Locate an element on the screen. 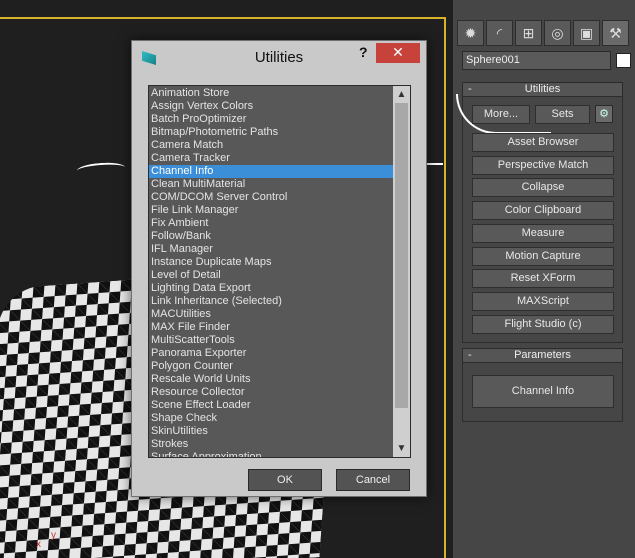 The image size is (635, 558). list-item: COM/DCOM Server Control is located at coordinates (272, 197).